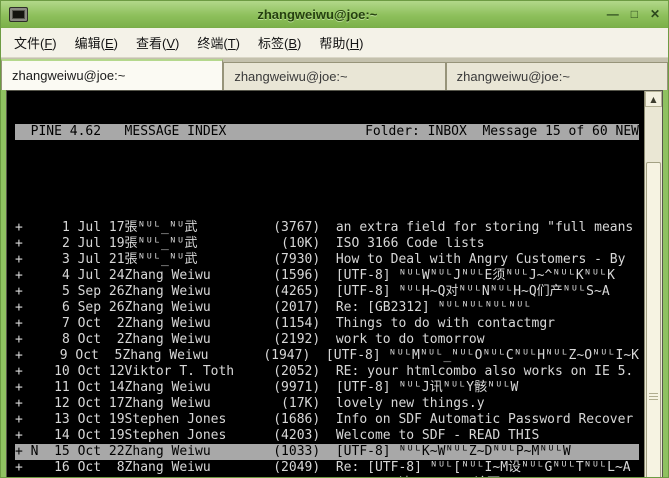 The image size is (669, 478). What do you see at coordinates (297, 259) in the screenshot?
I see `msg-size: (7930)` at bounding box center [297, 259].